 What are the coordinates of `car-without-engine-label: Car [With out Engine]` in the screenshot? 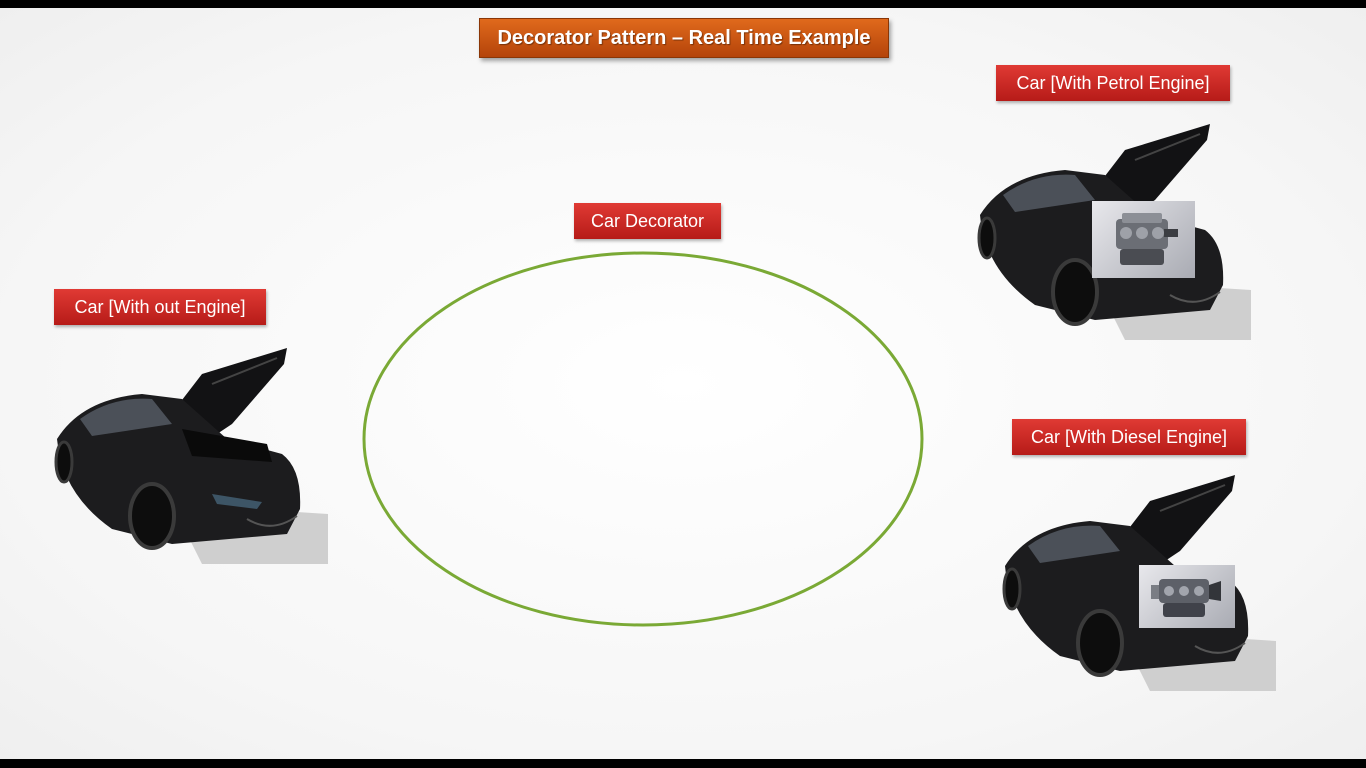 It's located at (160, 307).